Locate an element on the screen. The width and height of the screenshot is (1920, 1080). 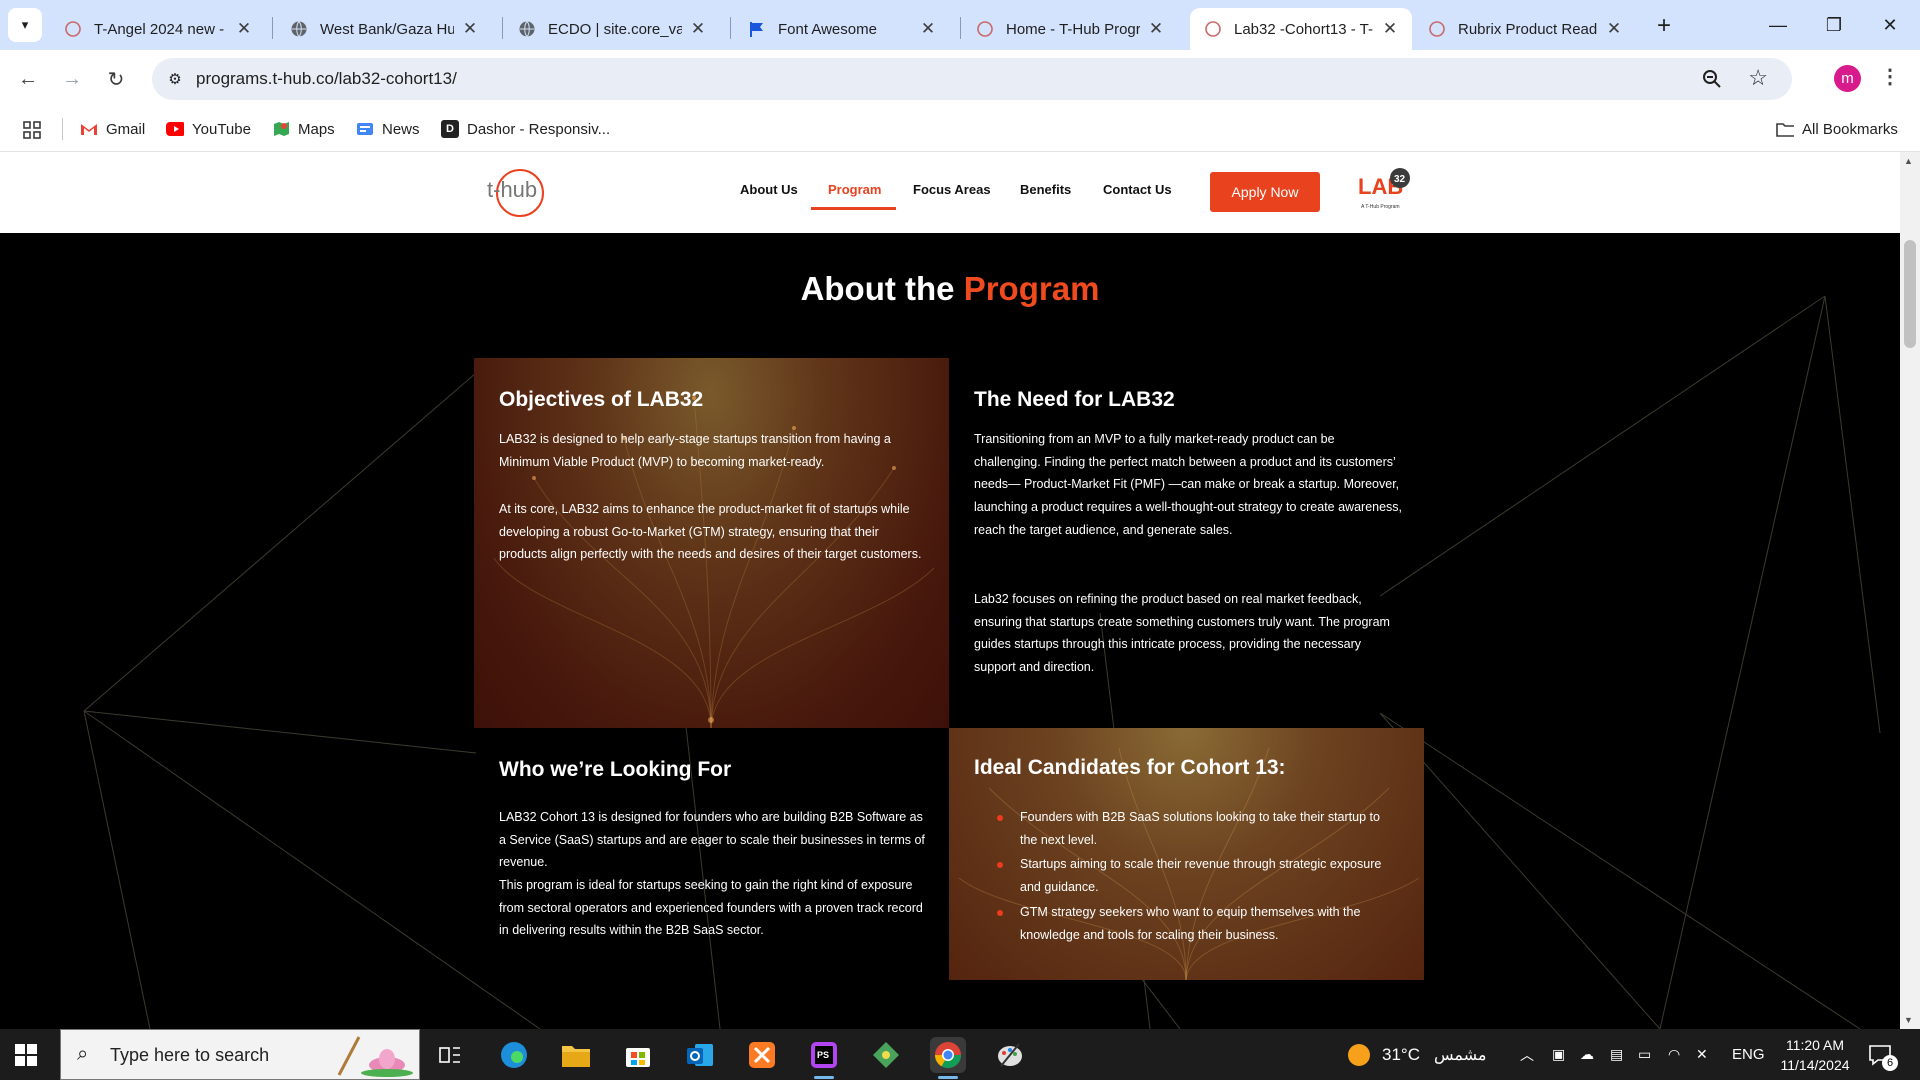
wifi-icon: ◠ is located at coordinates (1674, 1054).